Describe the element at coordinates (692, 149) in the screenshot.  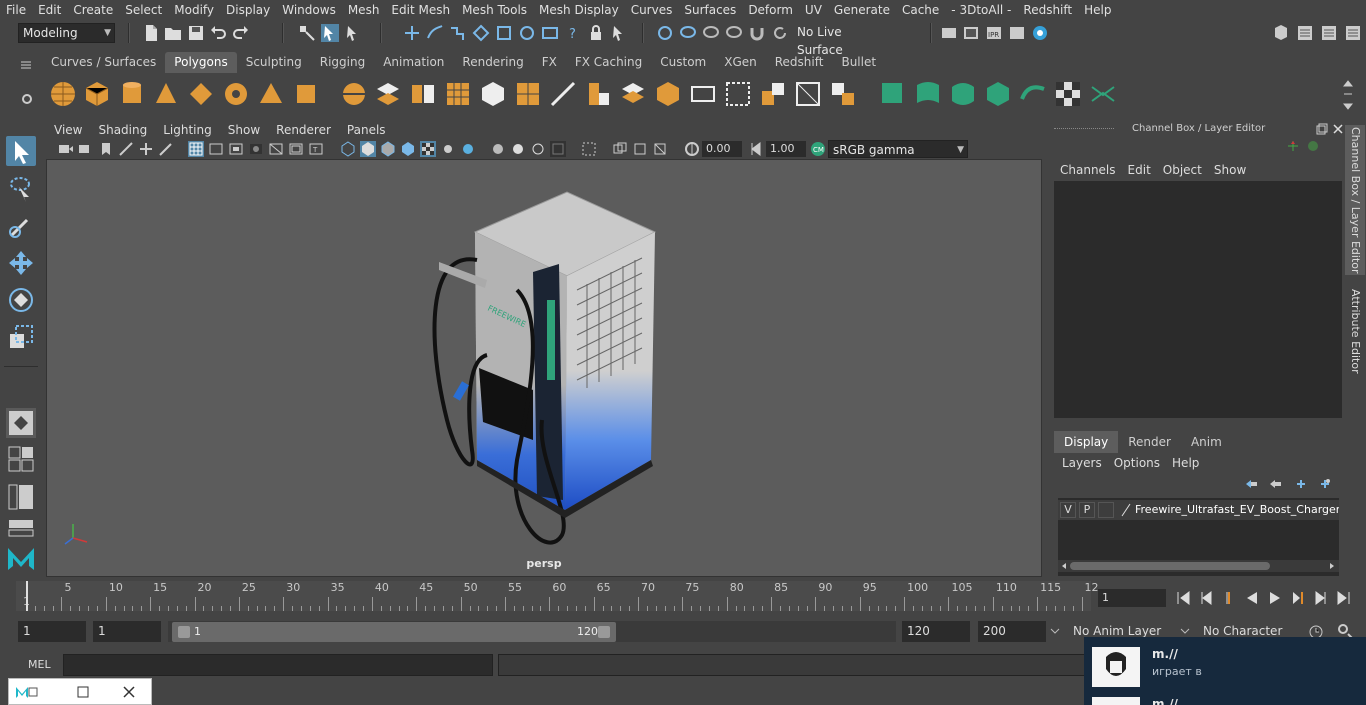
I see `exposure-icon` at that location.